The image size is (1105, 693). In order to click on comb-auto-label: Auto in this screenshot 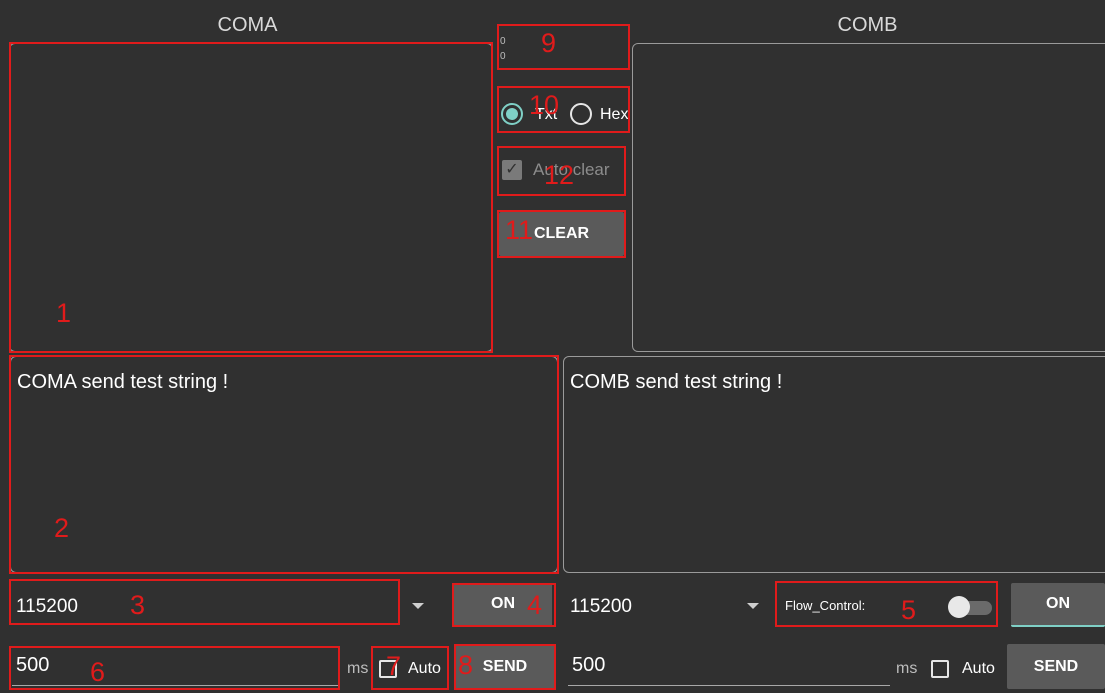, I will do `click(978, 668)`.